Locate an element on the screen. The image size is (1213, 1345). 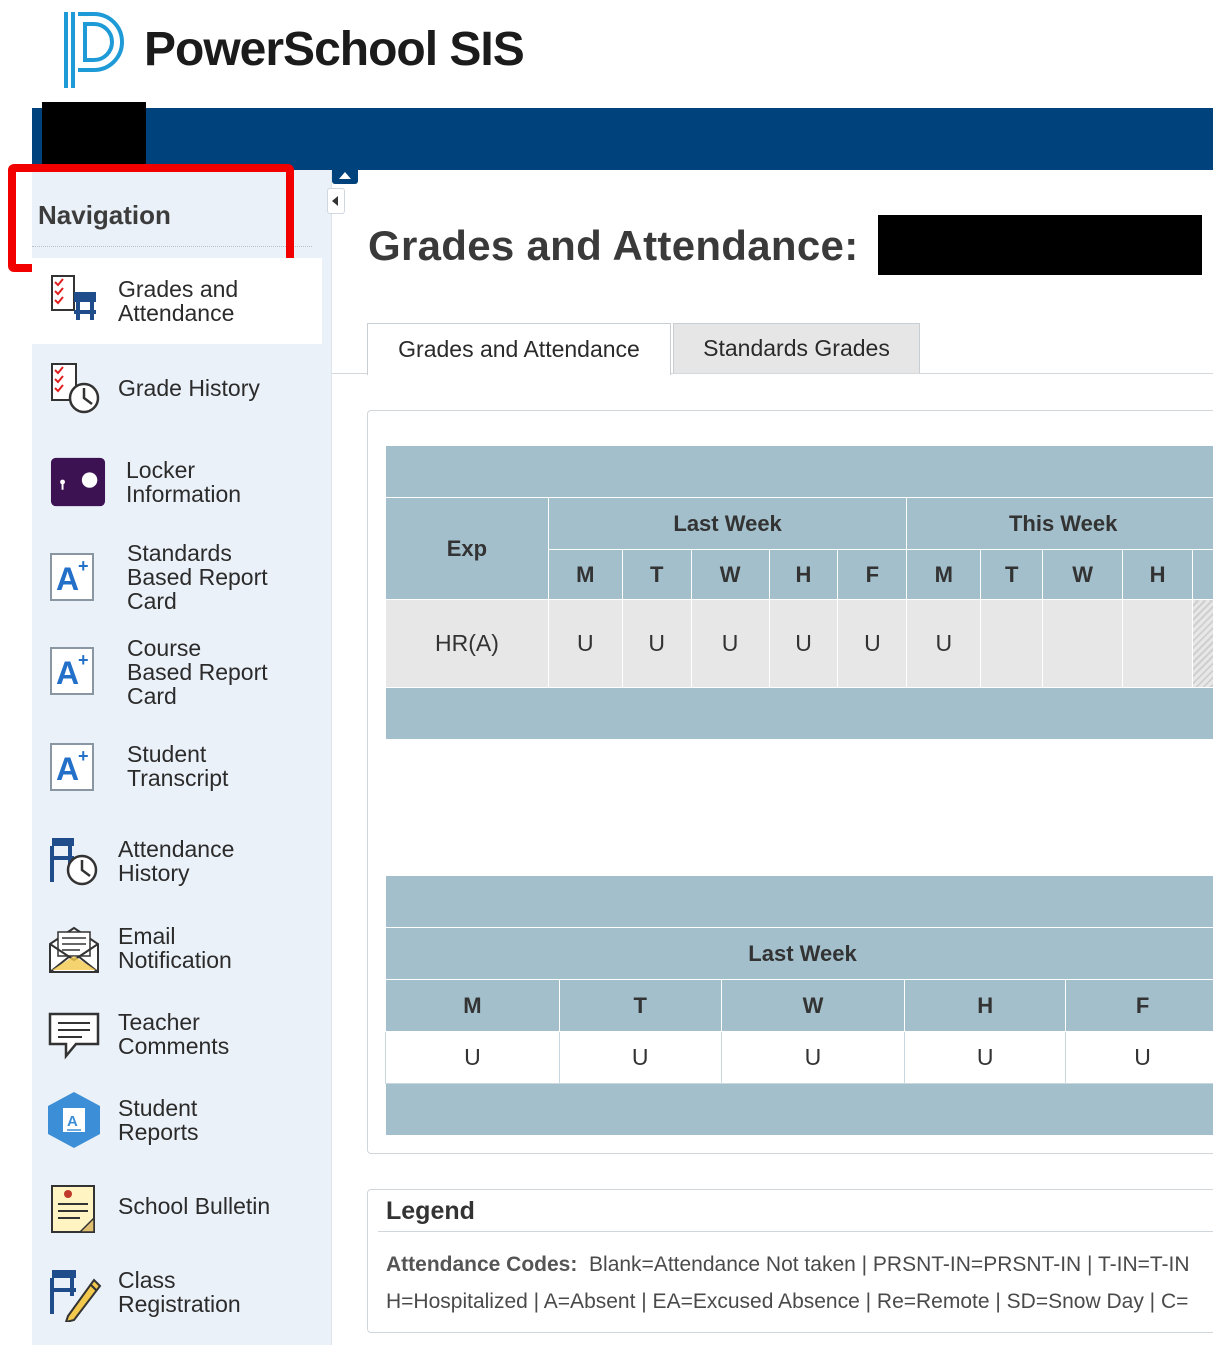
legend-divider is located at coordinates (795, 1231).